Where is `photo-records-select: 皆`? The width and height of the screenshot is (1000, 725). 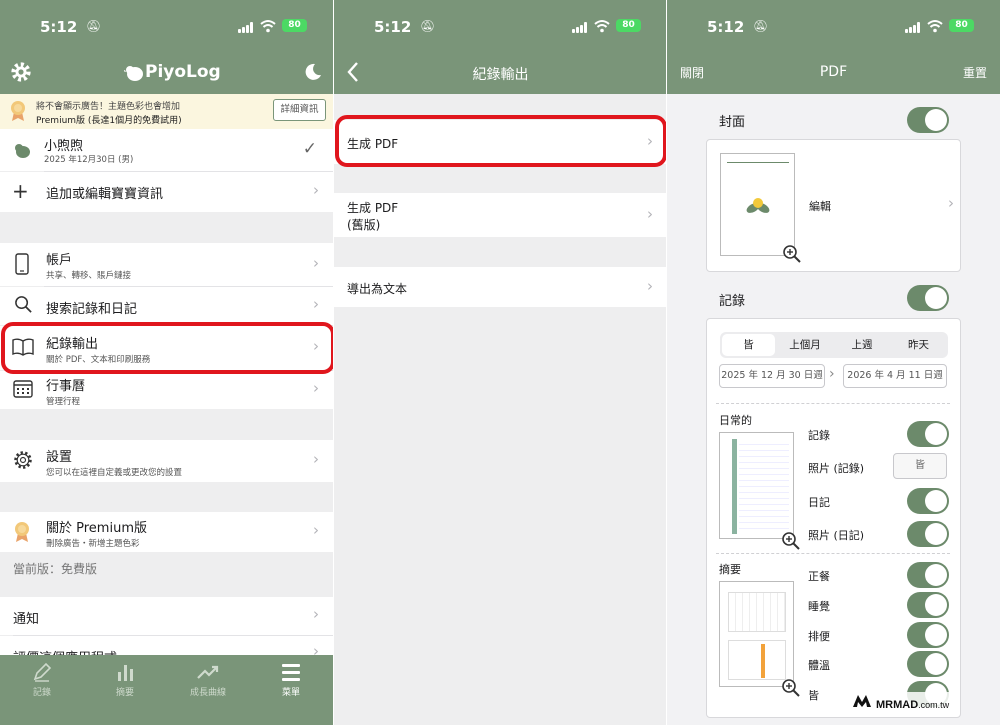
photo-records-select: 皆 is located at coordinates (920, 466).